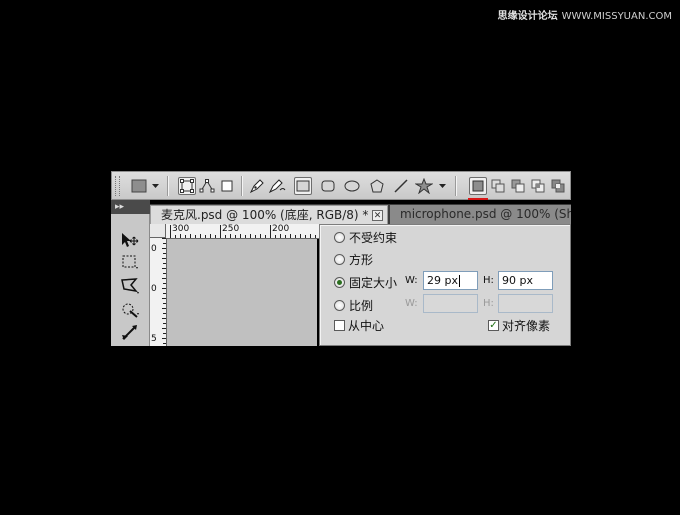  What do you see at coordinates (518, 186) in the screenshot?
I see `subtract-shape-icon` at bounding box center [518, 186].